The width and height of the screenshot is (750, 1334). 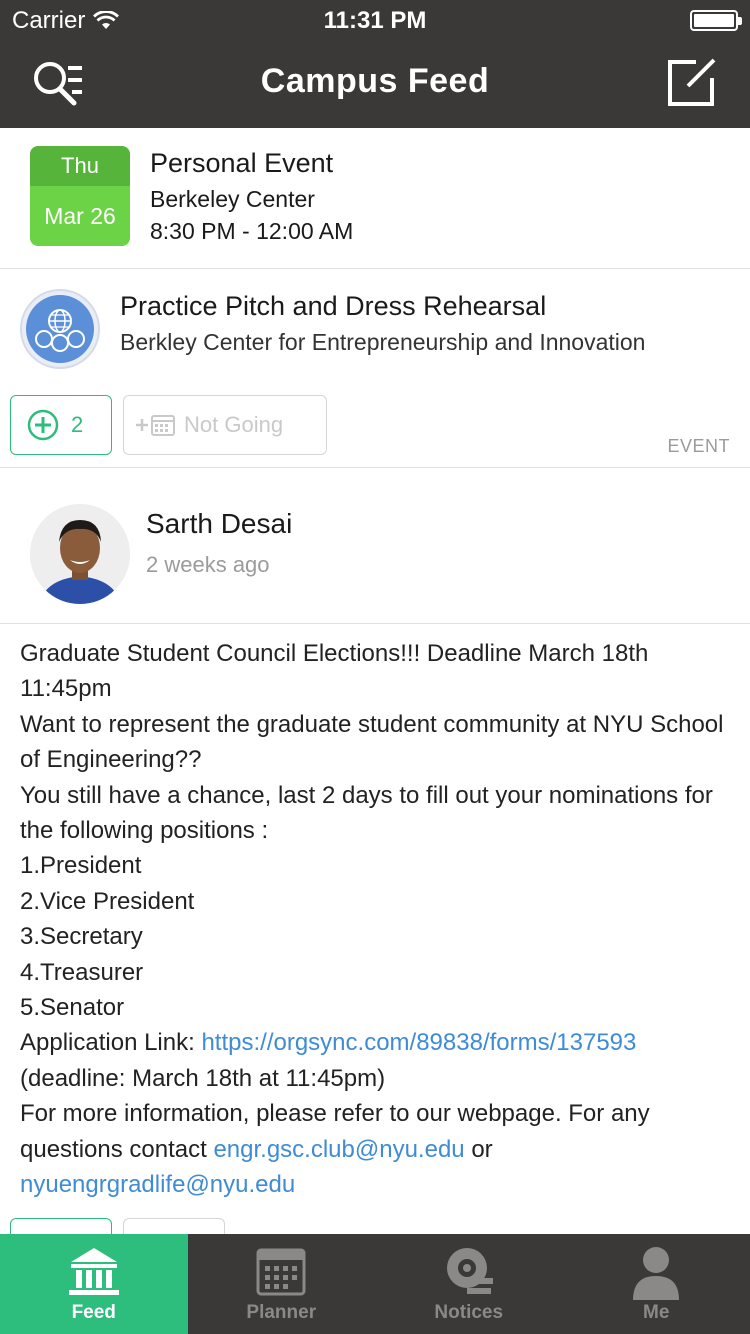 What do you see at coordinates (338, 1149) in the screenshot?
I see `email-link-gsc: engr.gsc.club@nyu.edu` at bounding box center [338, 1149].